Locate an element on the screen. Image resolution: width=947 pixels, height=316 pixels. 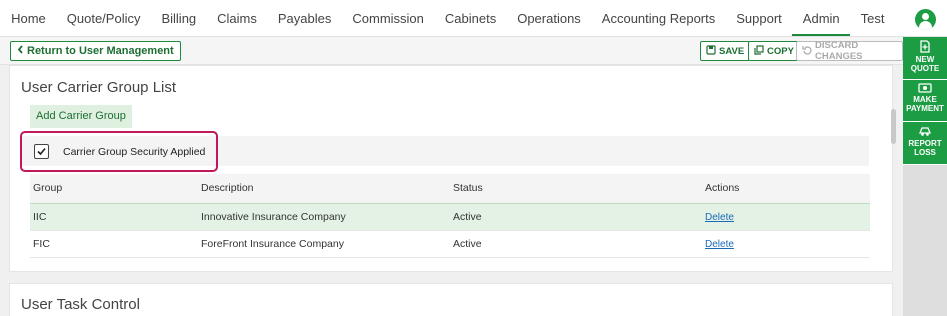
discard-changes-button: DISCARD CHANGES is located at coordinates (849, 51).